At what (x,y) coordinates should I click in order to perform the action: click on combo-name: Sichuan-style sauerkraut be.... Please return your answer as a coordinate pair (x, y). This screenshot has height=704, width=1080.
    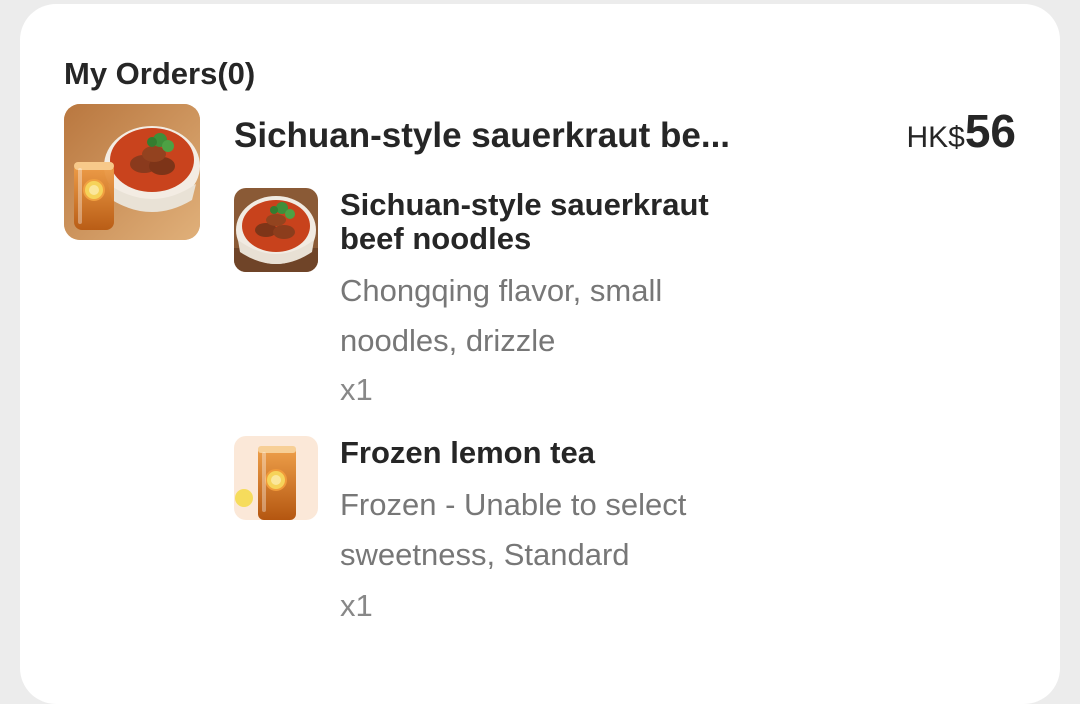
    Looking at the image, I should click on (514, 136).